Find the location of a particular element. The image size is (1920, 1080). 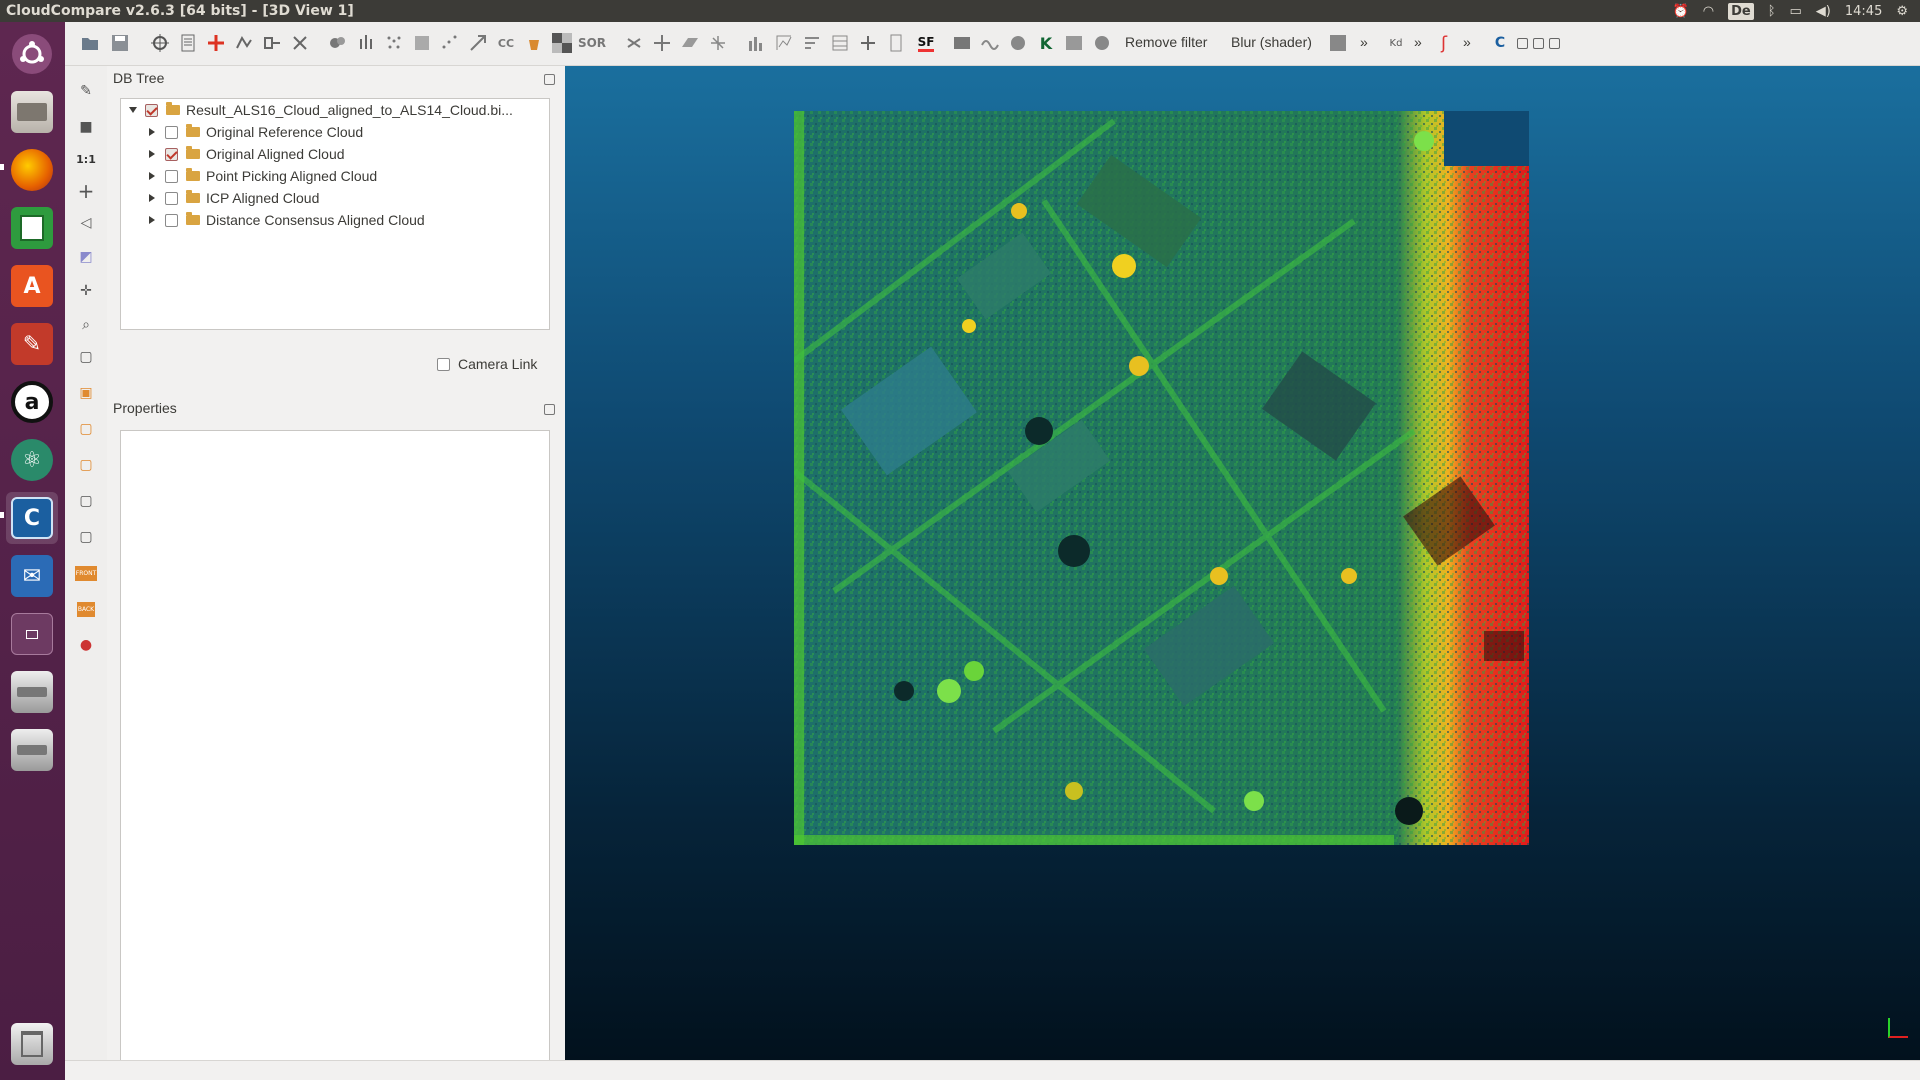

normals-button is located at coordinates (366, 43).